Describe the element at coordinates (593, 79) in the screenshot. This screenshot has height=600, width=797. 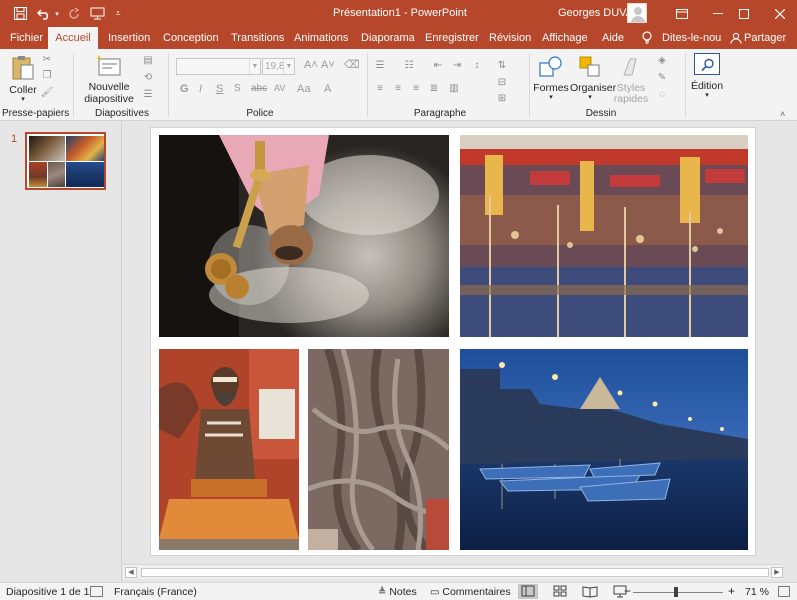
I see `arrange-button: Organiser ▾` at that location.